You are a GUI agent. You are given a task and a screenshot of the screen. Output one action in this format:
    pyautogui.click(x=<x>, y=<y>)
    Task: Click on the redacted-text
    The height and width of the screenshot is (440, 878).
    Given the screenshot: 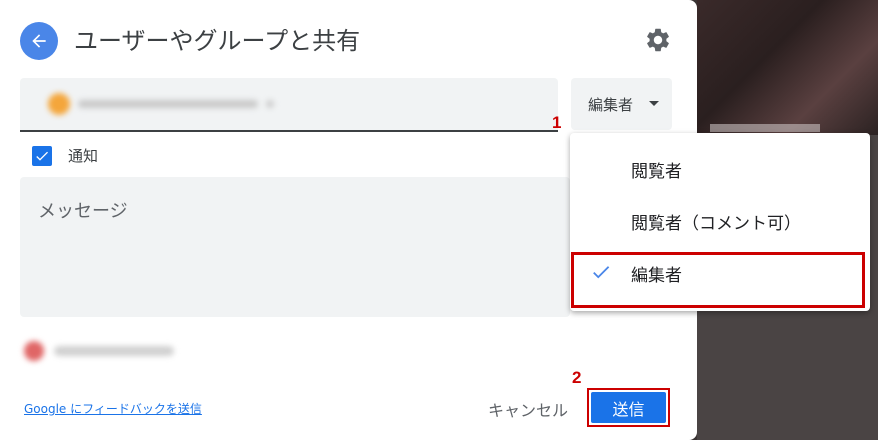 What is the action you would take?
    pyautogui.click(x=114, y=351)
    